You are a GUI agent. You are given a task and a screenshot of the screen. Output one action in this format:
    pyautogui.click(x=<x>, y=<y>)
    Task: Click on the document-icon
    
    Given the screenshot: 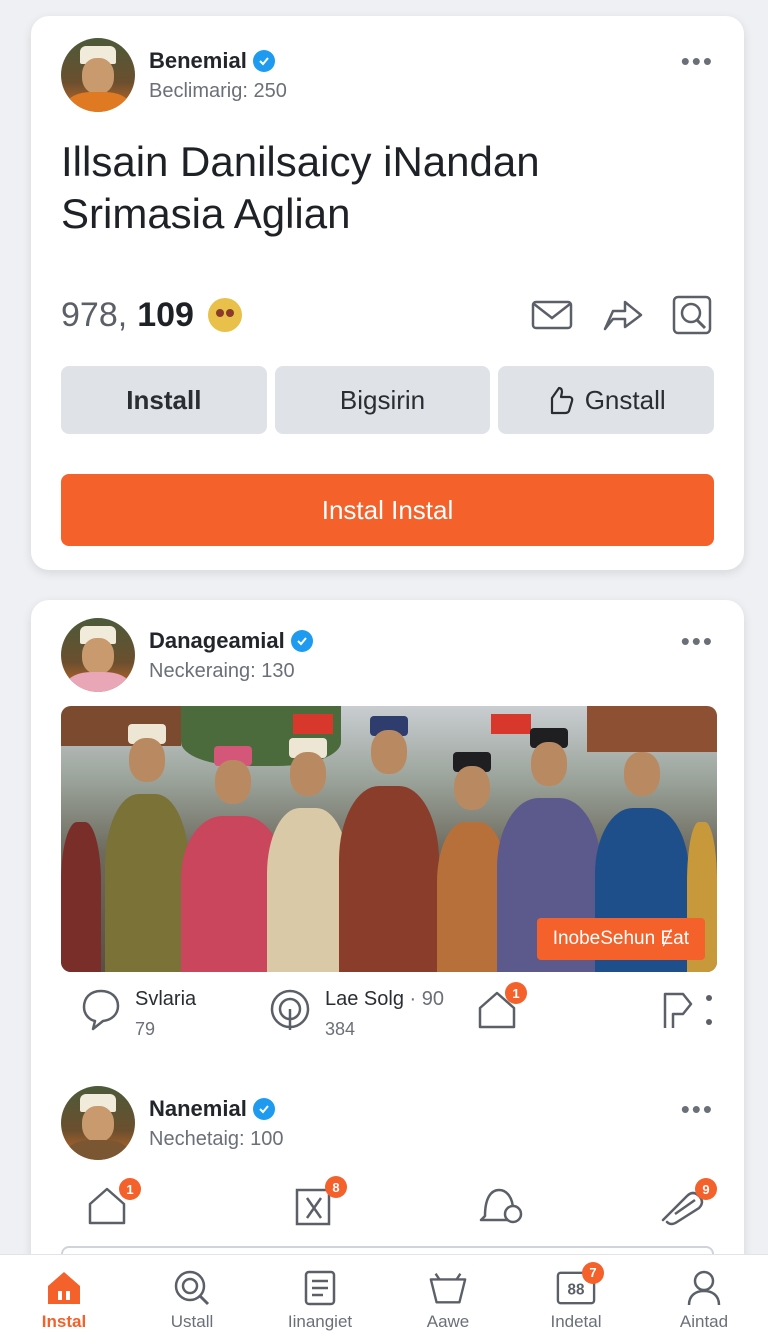 What is the action you would take?
    pyautogui.click(x=320, y=1288)
    